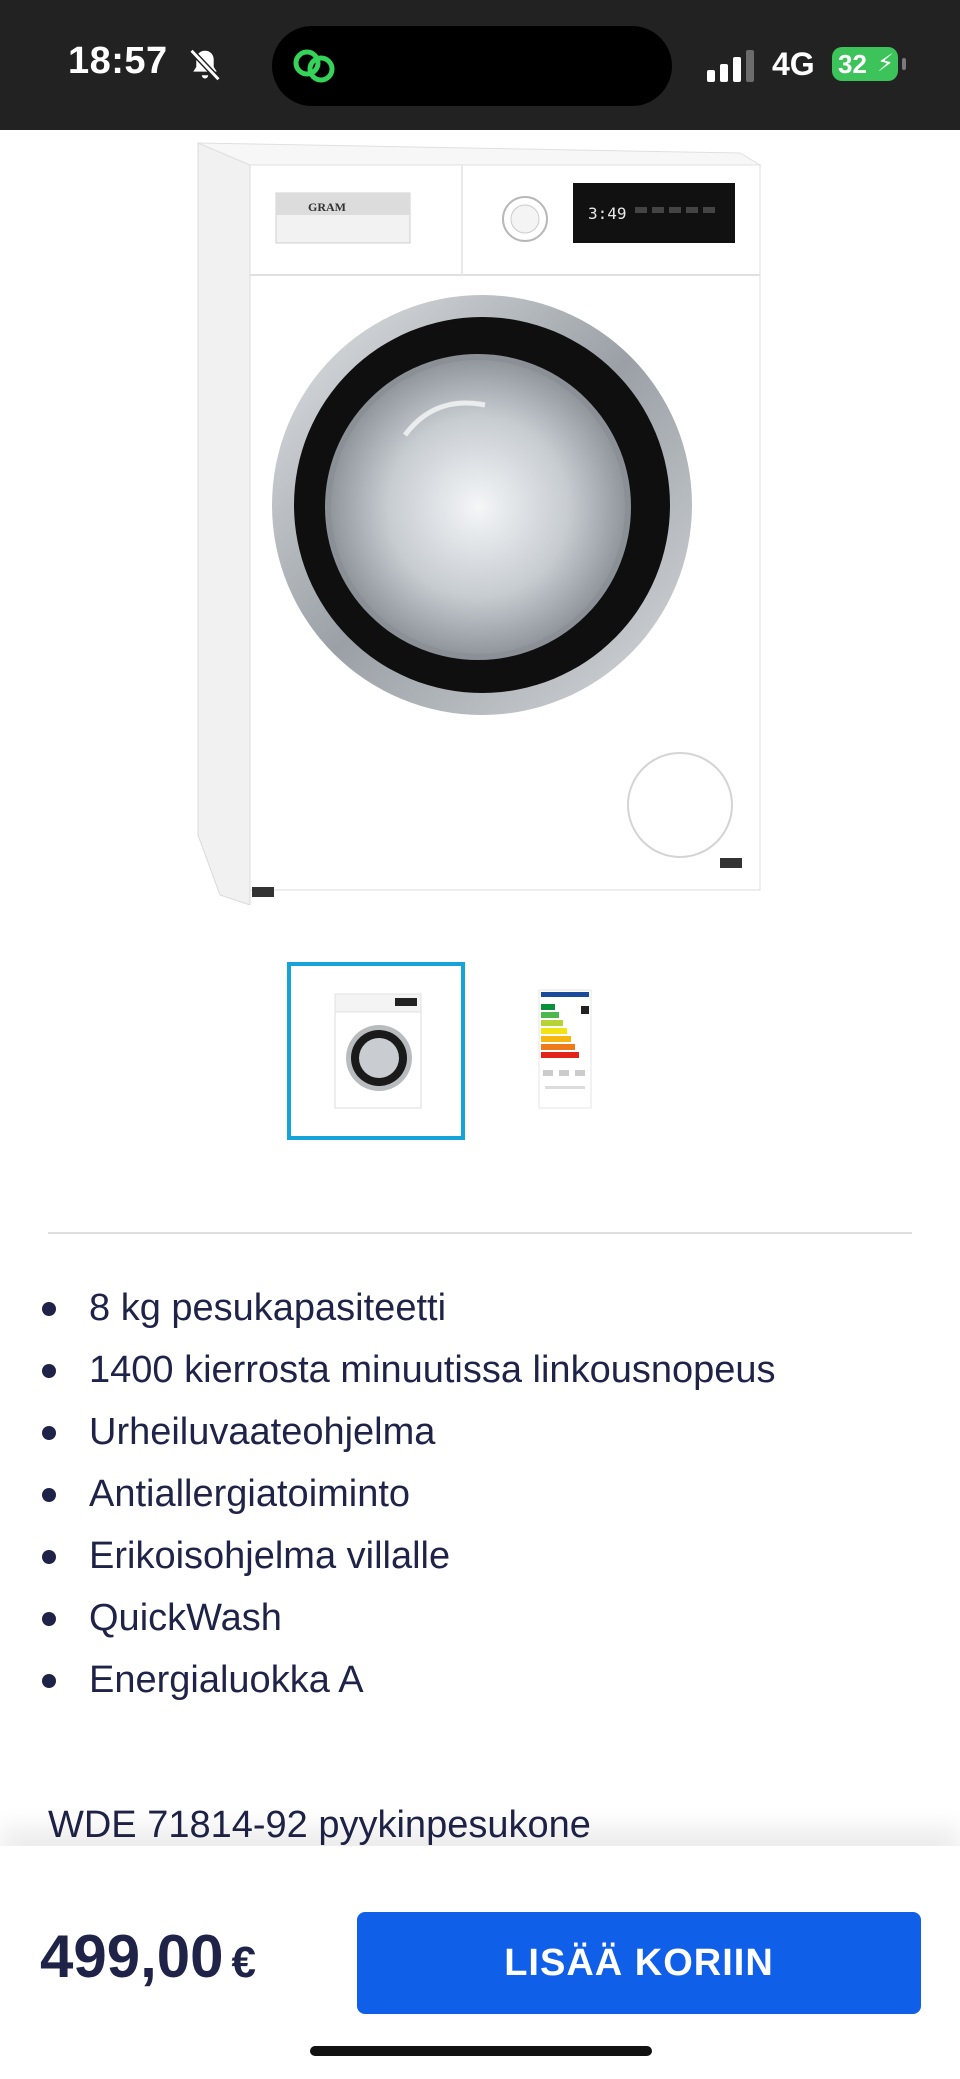 This screenshot has height=2079, width=960. Describe the element at coordinates (327, 207) in the screenshot. I see `brand-logo: GRAM` at that location.